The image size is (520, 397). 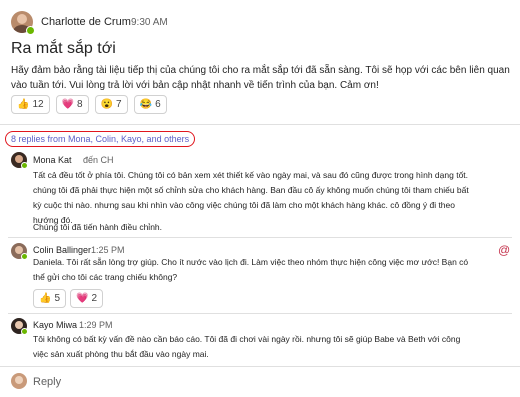 I want to click on reaction-count: 12, so click(x=38, y=104).